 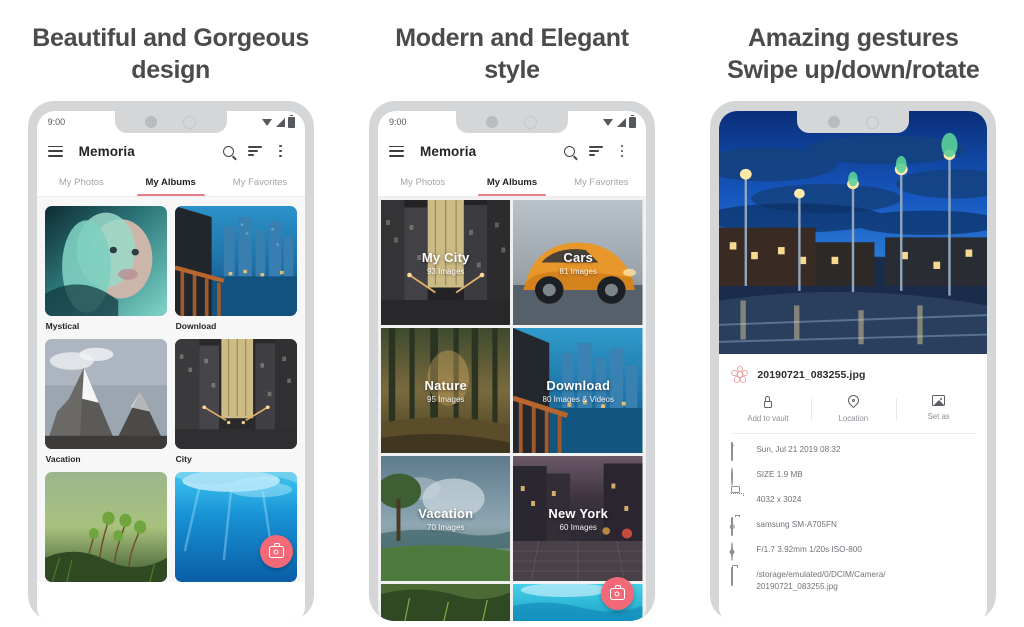 I want to click on panel-3-heading-line1: Amazing gestures, so click(x=853, y=38).